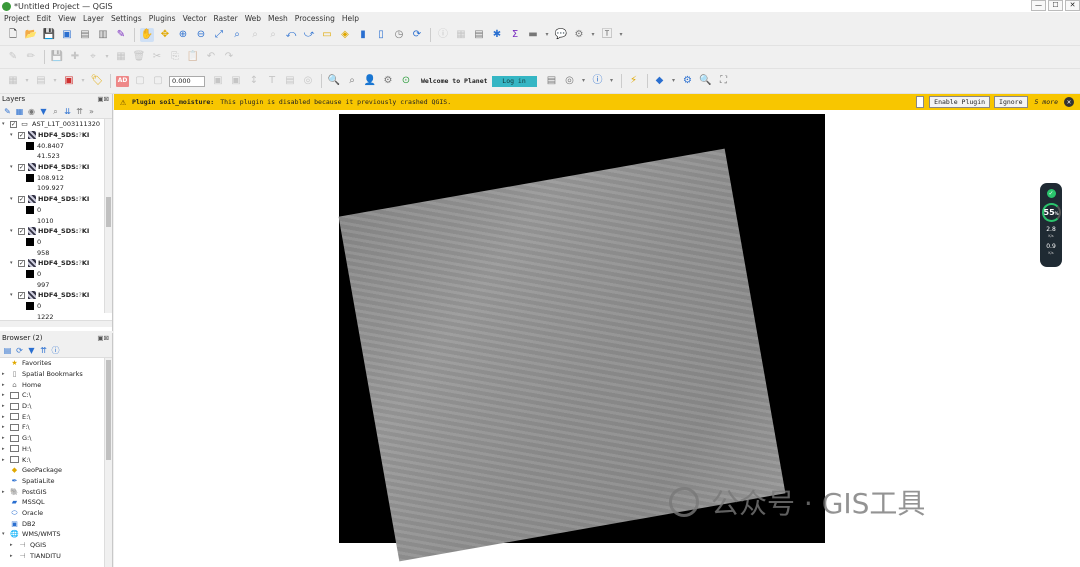 The width and height of the screenshot is (1080, 567). Describe the element at coordinates (607, 35) in the screenshot. I see `text-annotation-icon: 🅃` at that location.